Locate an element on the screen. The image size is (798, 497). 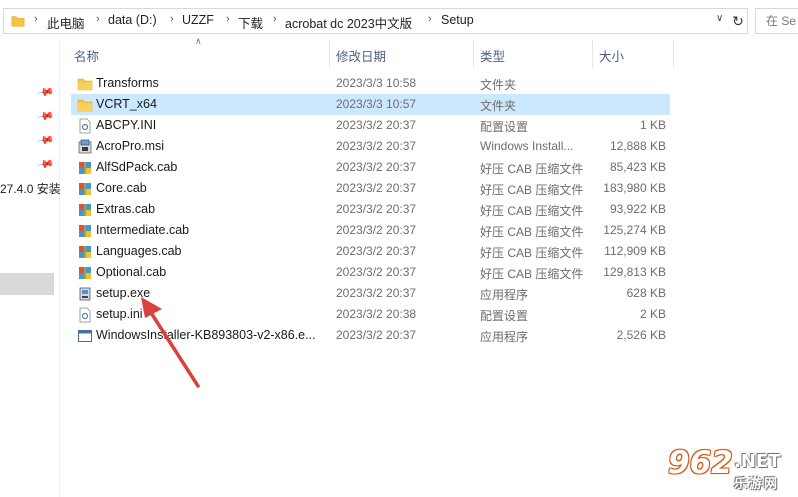
file-row: setup.exe 2023/3/2 20:37 应用程序 628 KB is located at coordinates (370, 293).